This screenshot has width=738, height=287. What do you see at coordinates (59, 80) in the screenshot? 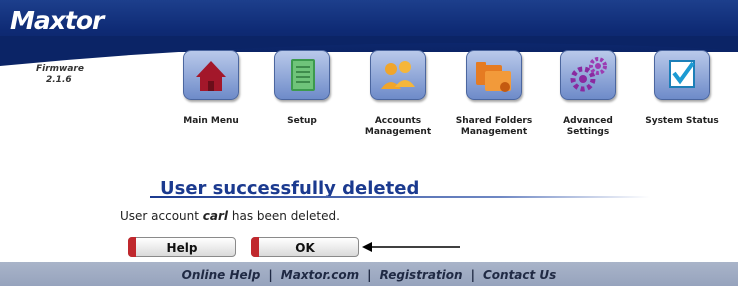
I see `firmware-version: 2.1.6` at bounding box center [59, 80].